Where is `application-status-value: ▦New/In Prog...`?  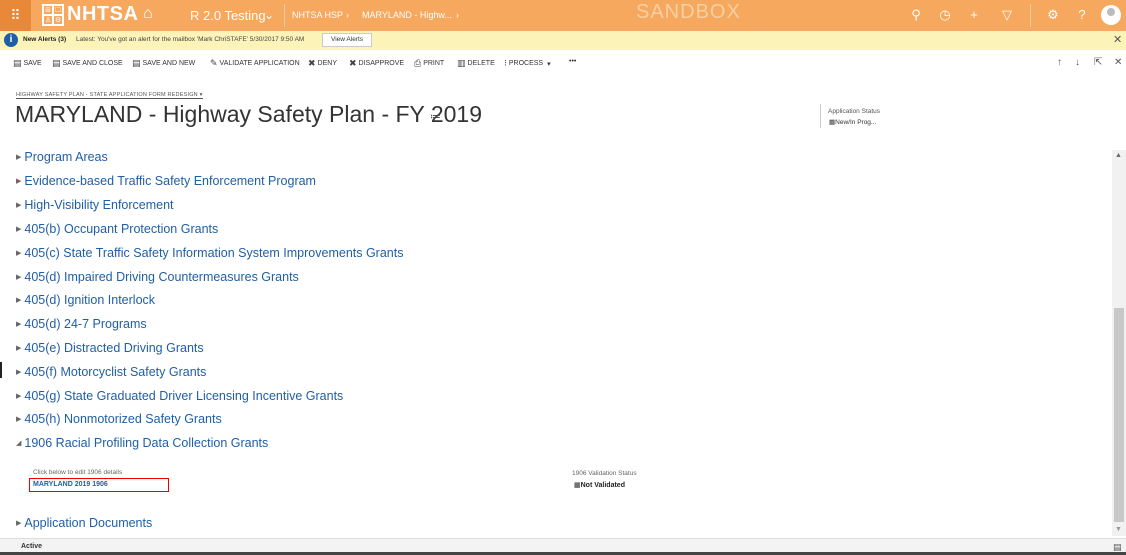
application-status-value: ▦New/In Prog... is located at coordinates (853, 122).